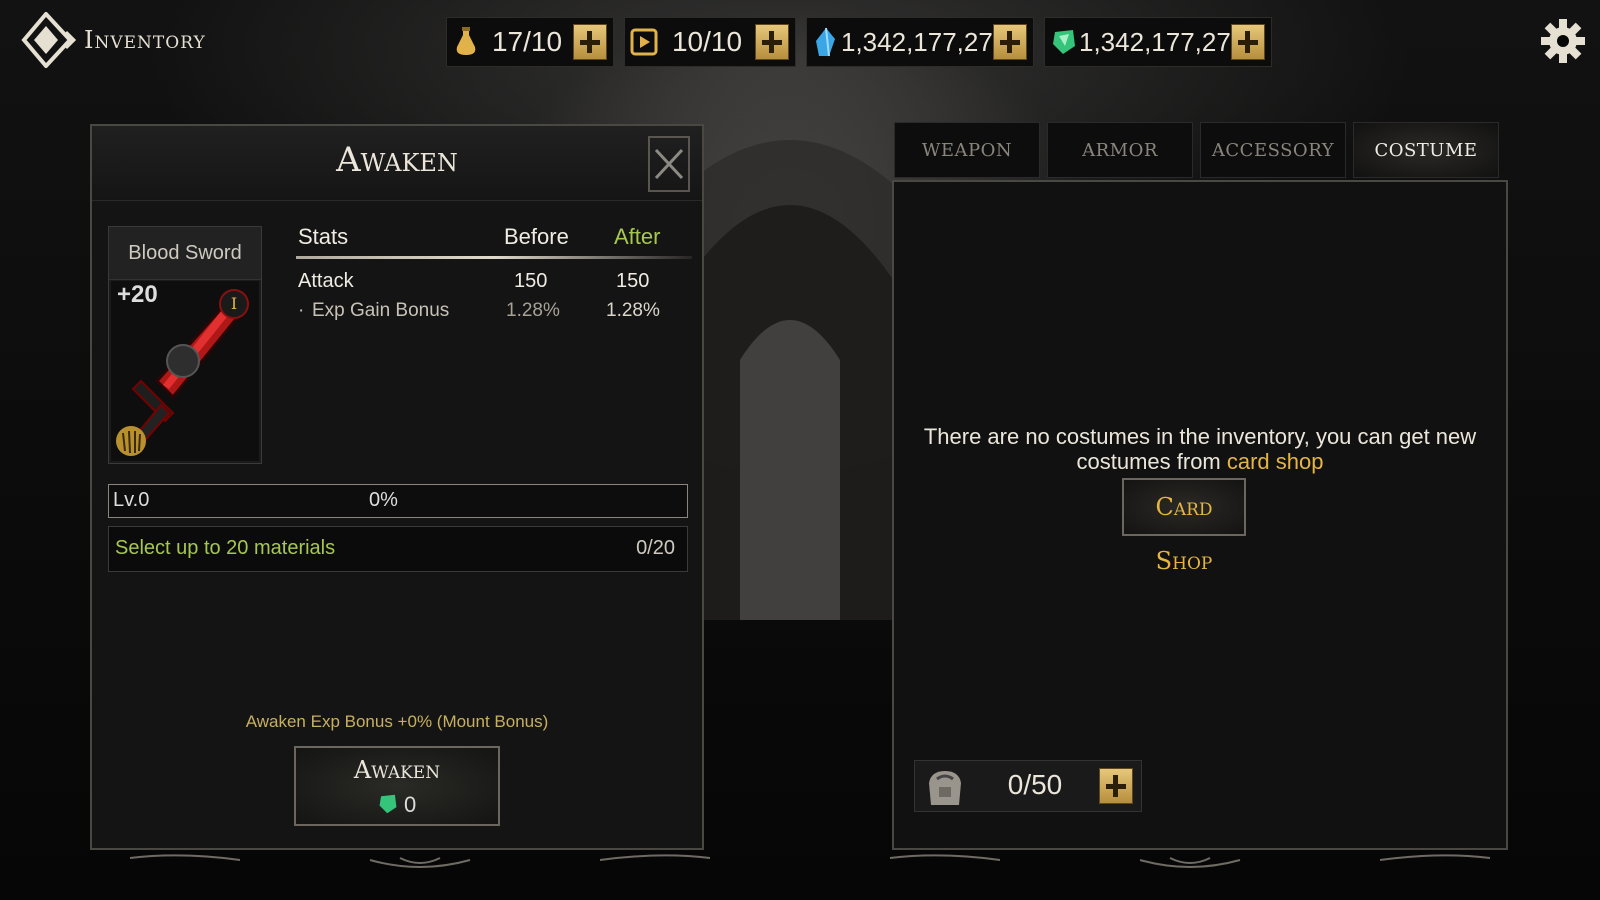 Image resolution: width=1600 pixels, height=900 pixels. What do you see at coordinates (637, 236) in the screenshot?
I see `stats-header-after: After` at bounding box center [637, 236].